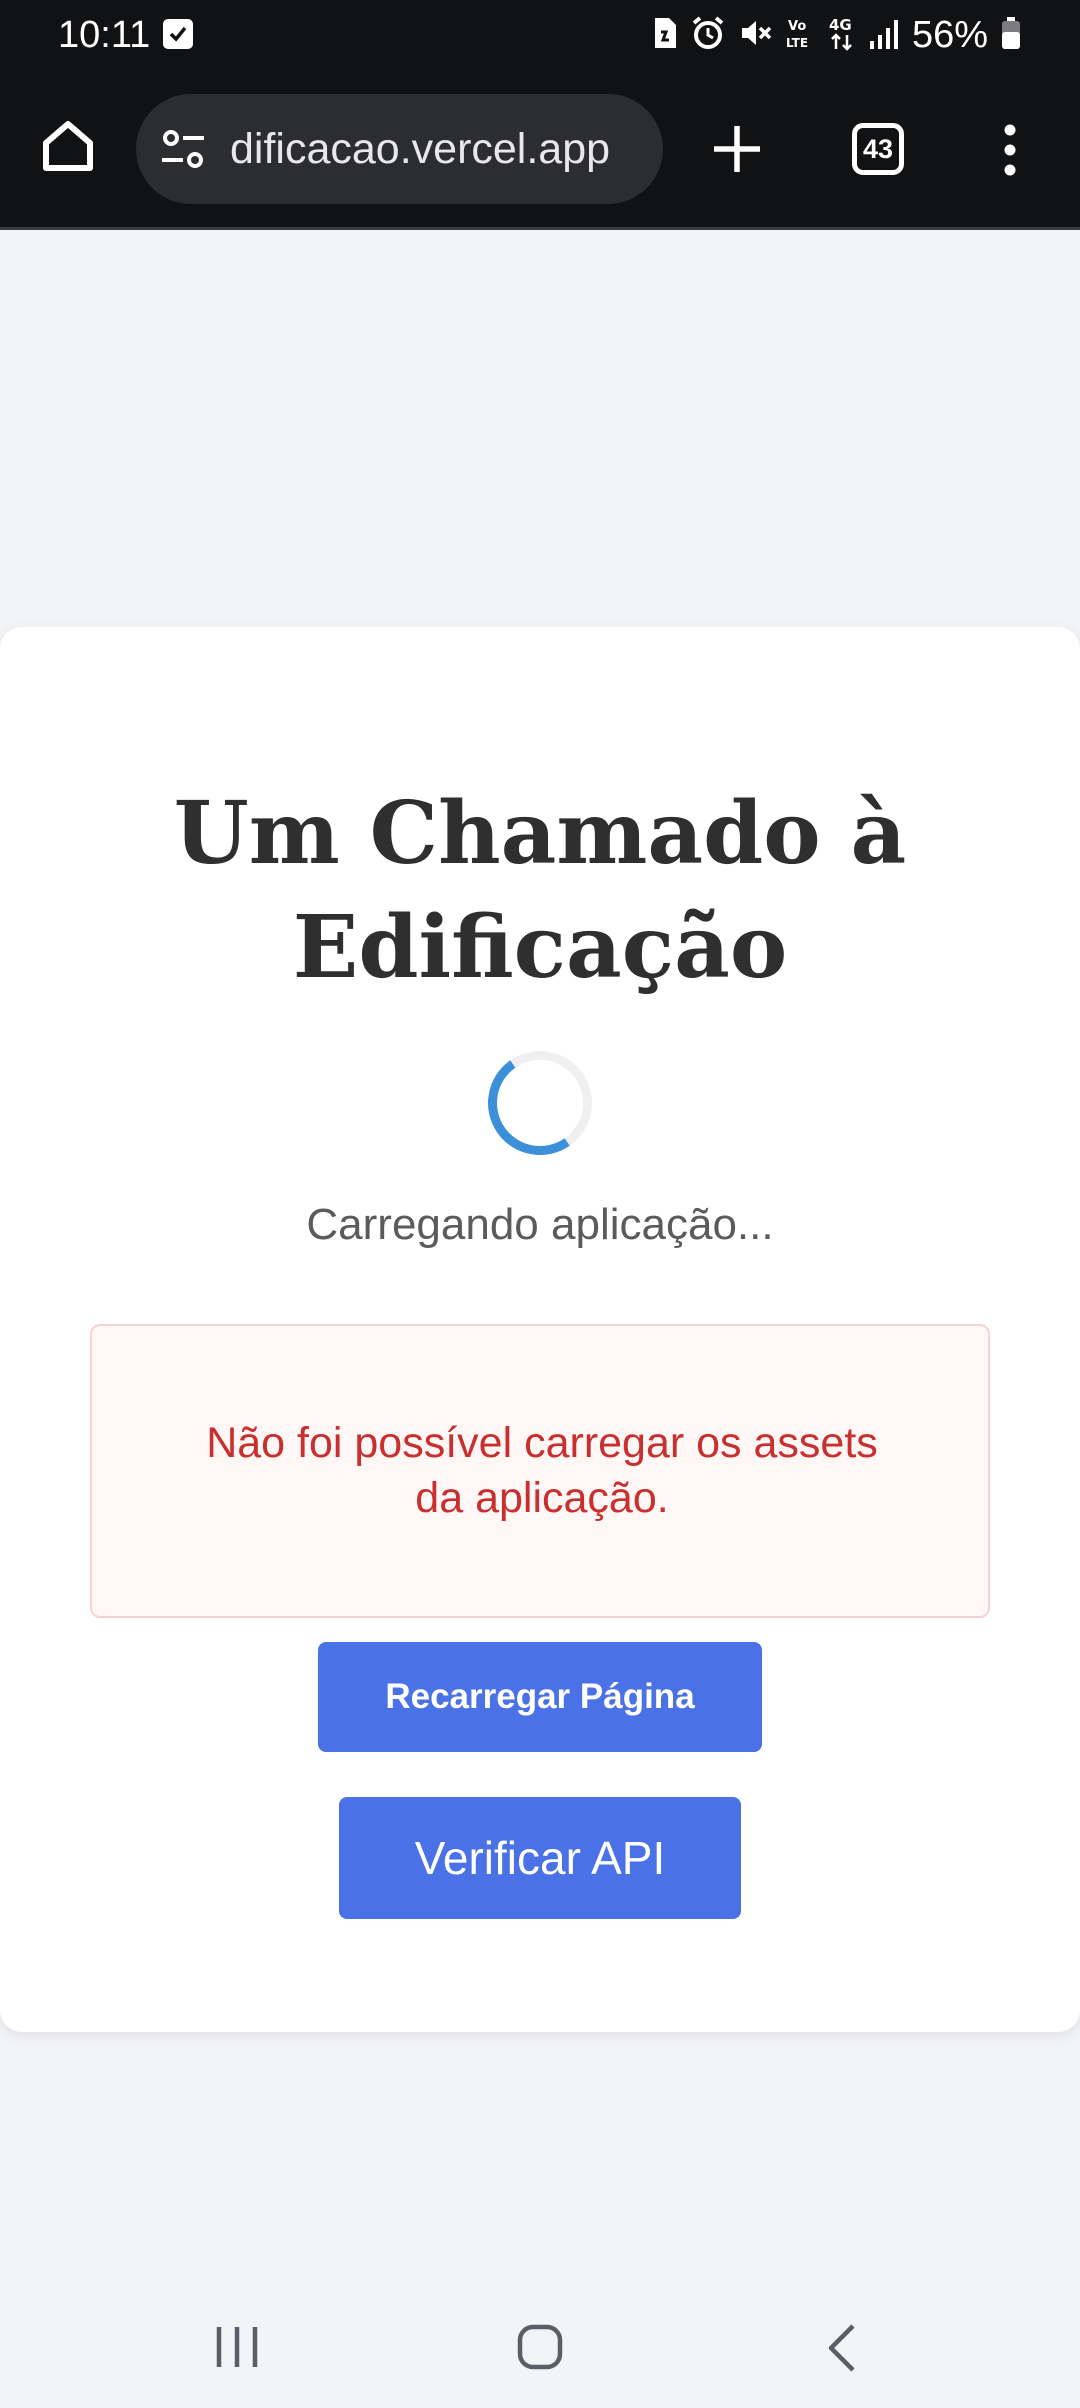 This screenshot has height=2408, width=1080. What do you see at coordinates (540, 833) in the screenshot?
I see `title-line-1: Um Chamado à` at bounding box center [540, 833].